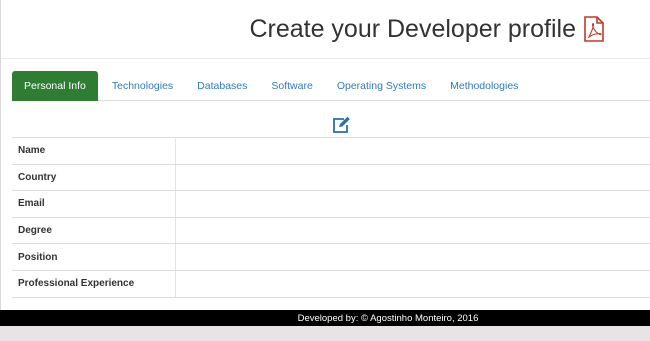  I want to click on row-value-position, so click(412, 257).